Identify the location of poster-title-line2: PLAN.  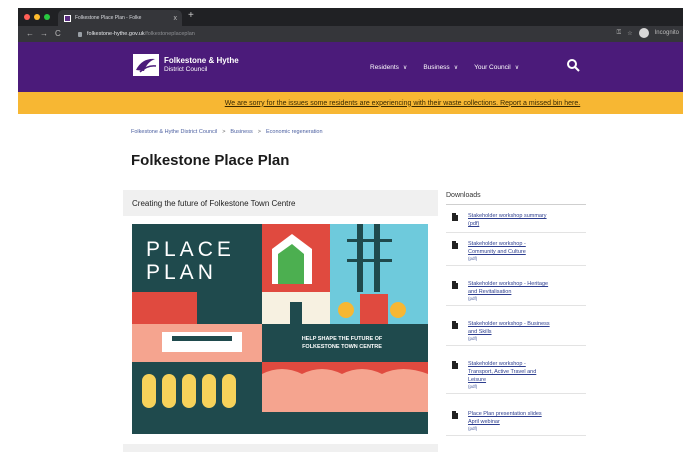
(181, 272).